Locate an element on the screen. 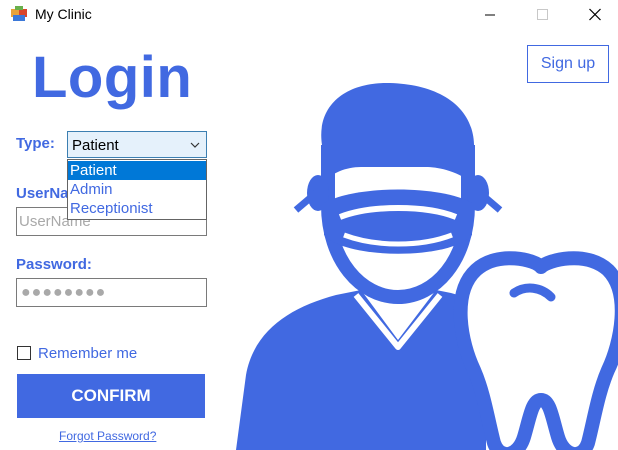 The width and height of the screenshot is (618, 450). forgot-password-link: Forgot Password? is located at coordinates (107, 436).